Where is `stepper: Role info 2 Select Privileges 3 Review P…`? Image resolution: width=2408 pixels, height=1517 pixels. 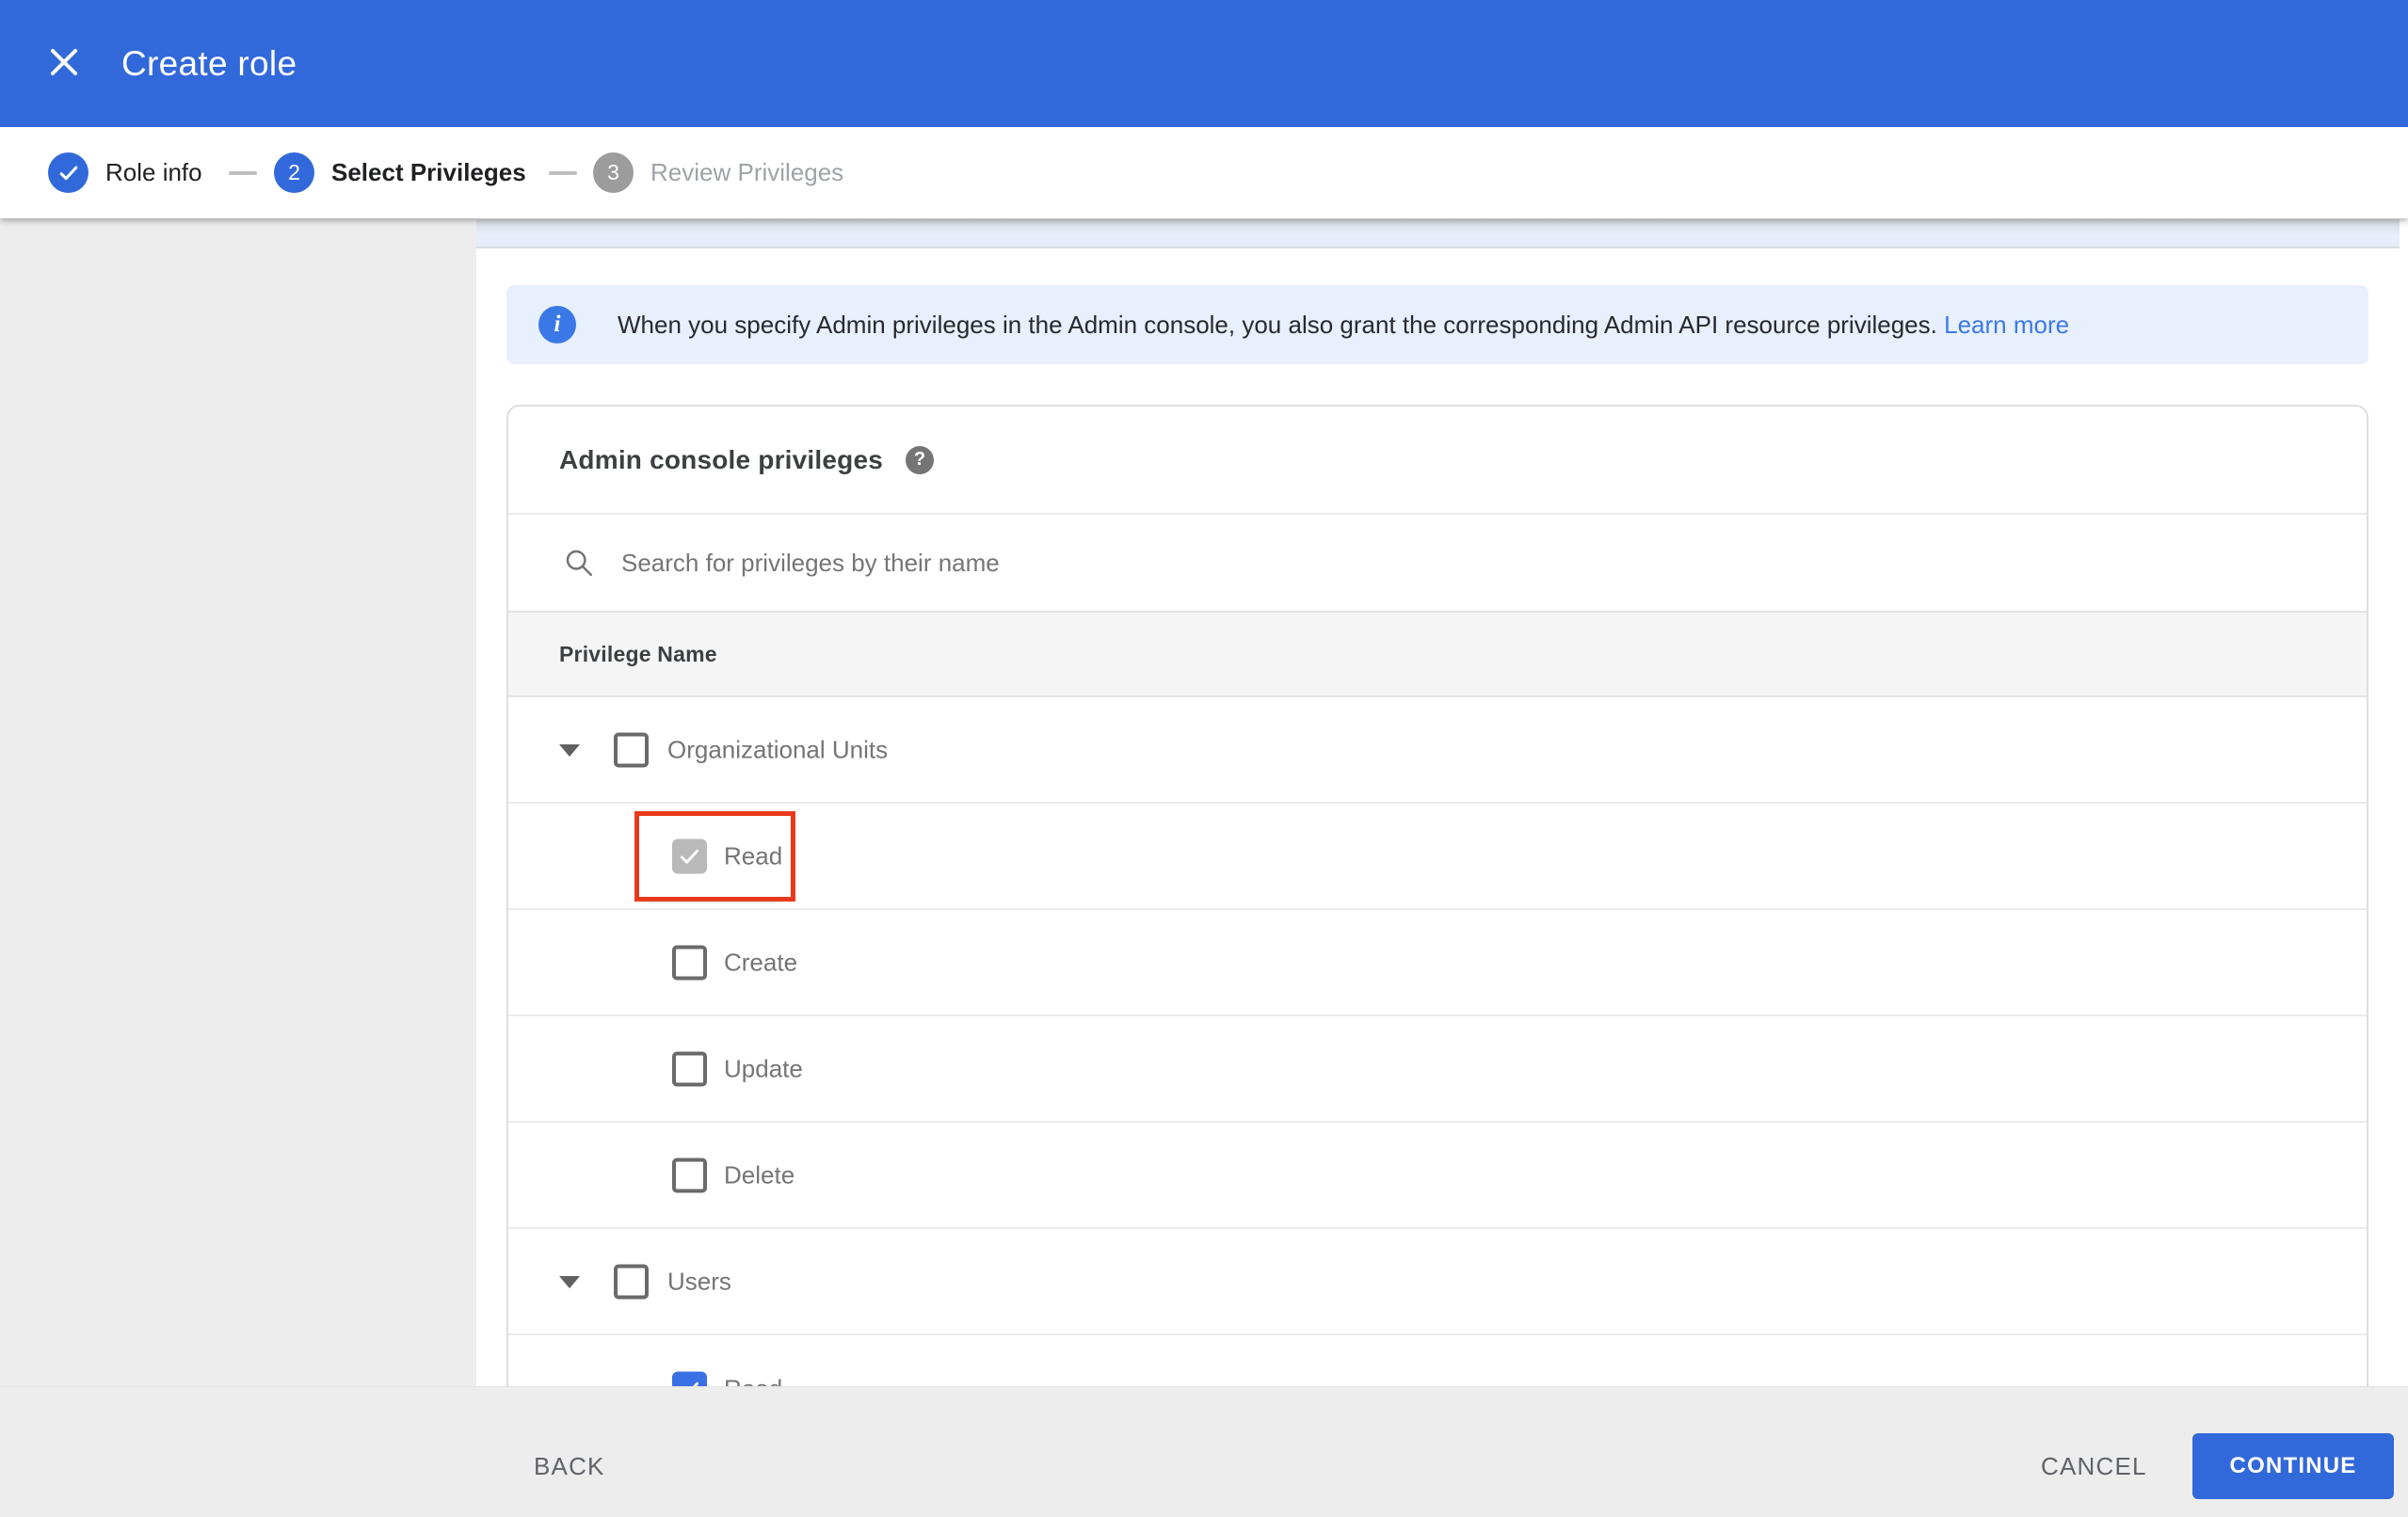 stepper: Role info 2 Select Privileges 3 Review P… is located at coordinates (1204, 172).